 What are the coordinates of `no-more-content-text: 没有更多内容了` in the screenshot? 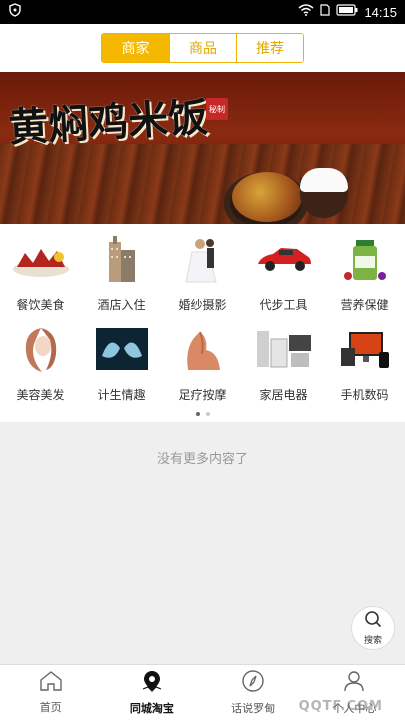 It's located at (202, 459).